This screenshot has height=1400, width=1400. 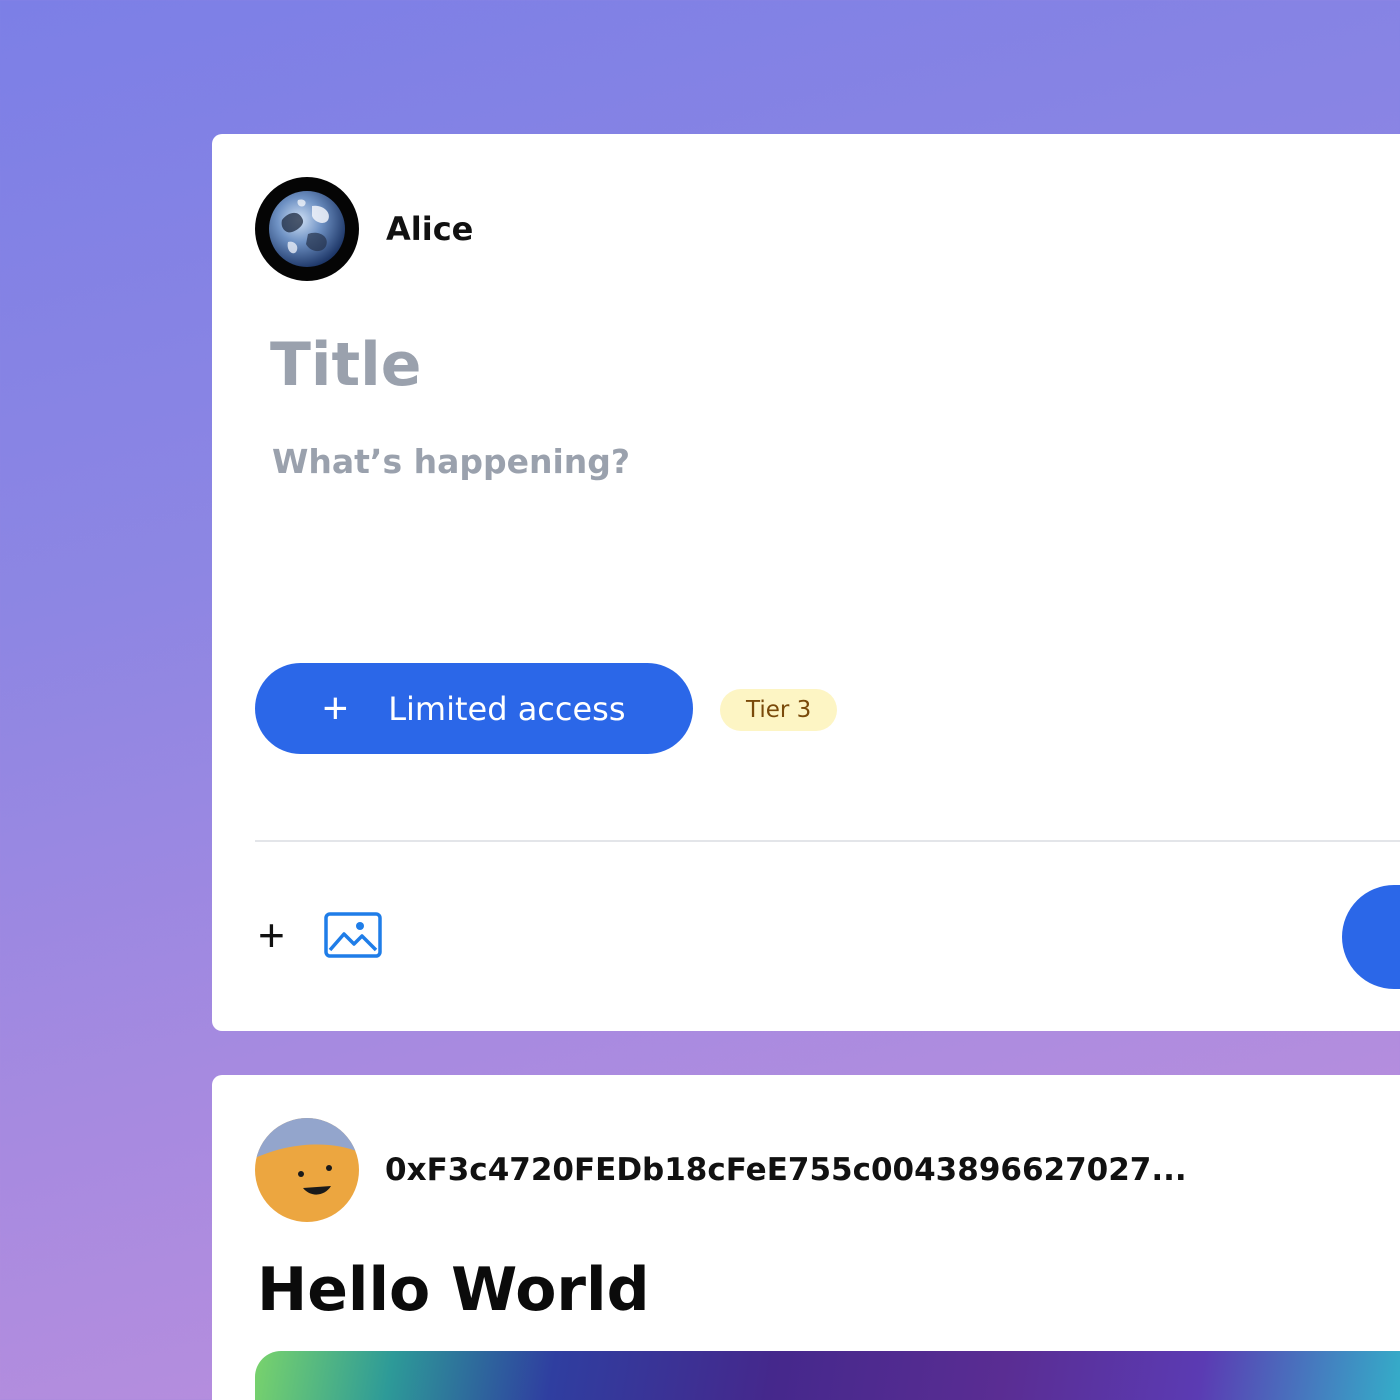 What do you see at coordinates (353, 935) in the screenshot?
I see `image-icon` at bounding box center [353, 935].